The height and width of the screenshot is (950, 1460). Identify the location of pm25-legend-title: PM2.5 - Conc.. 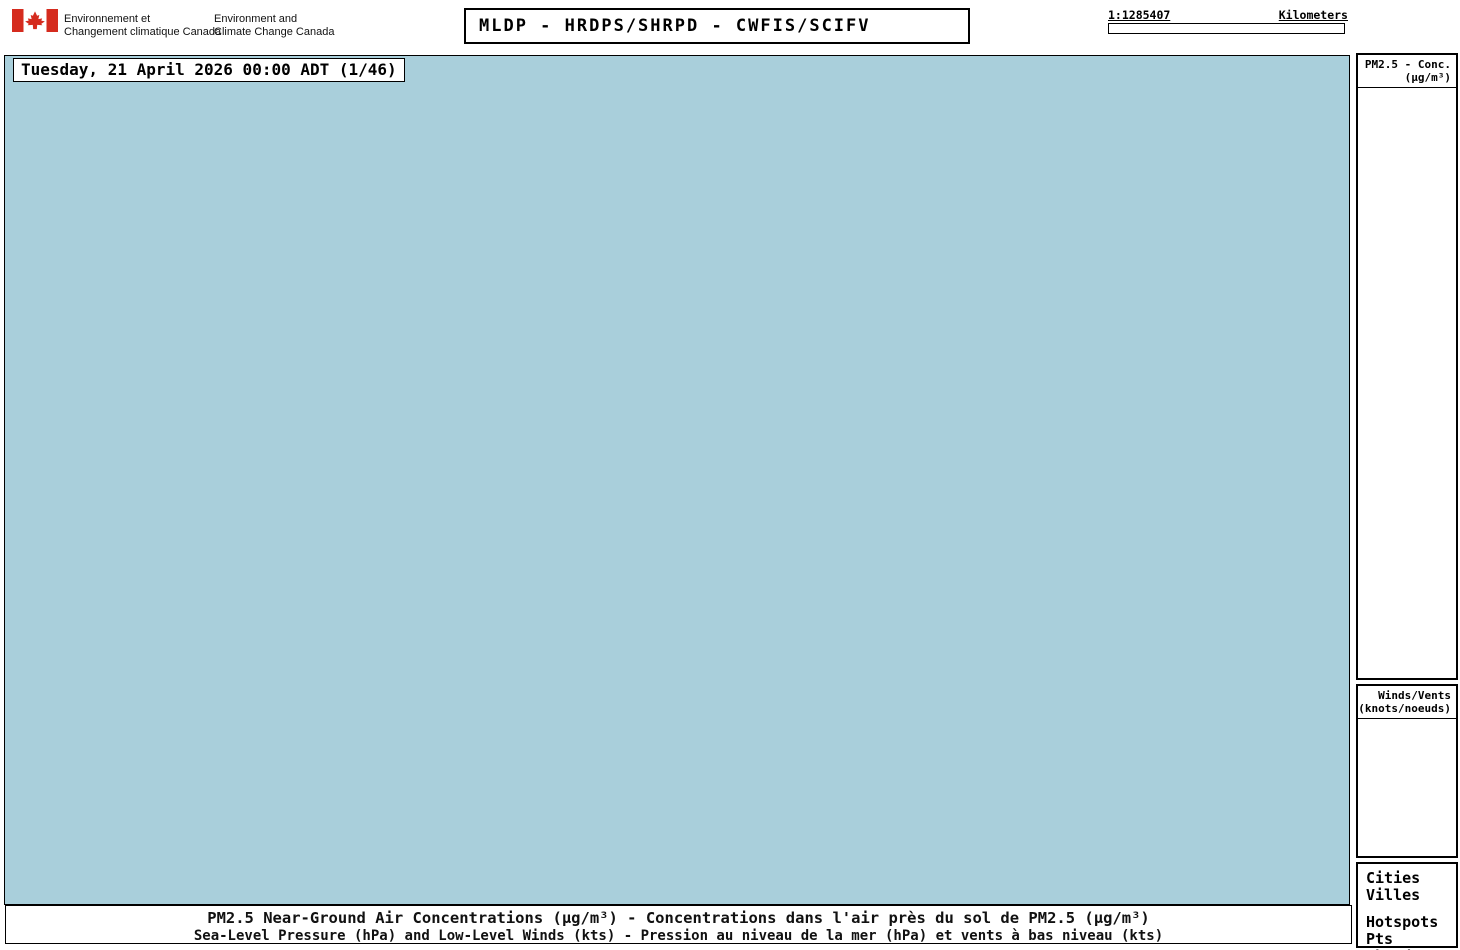
(1407, 64).